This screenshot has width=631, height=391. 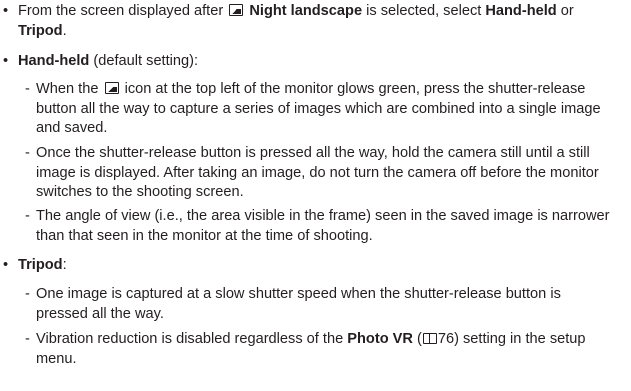 I want to click on photo-vr-setting: Photo VR, so click(x=380, y=339).